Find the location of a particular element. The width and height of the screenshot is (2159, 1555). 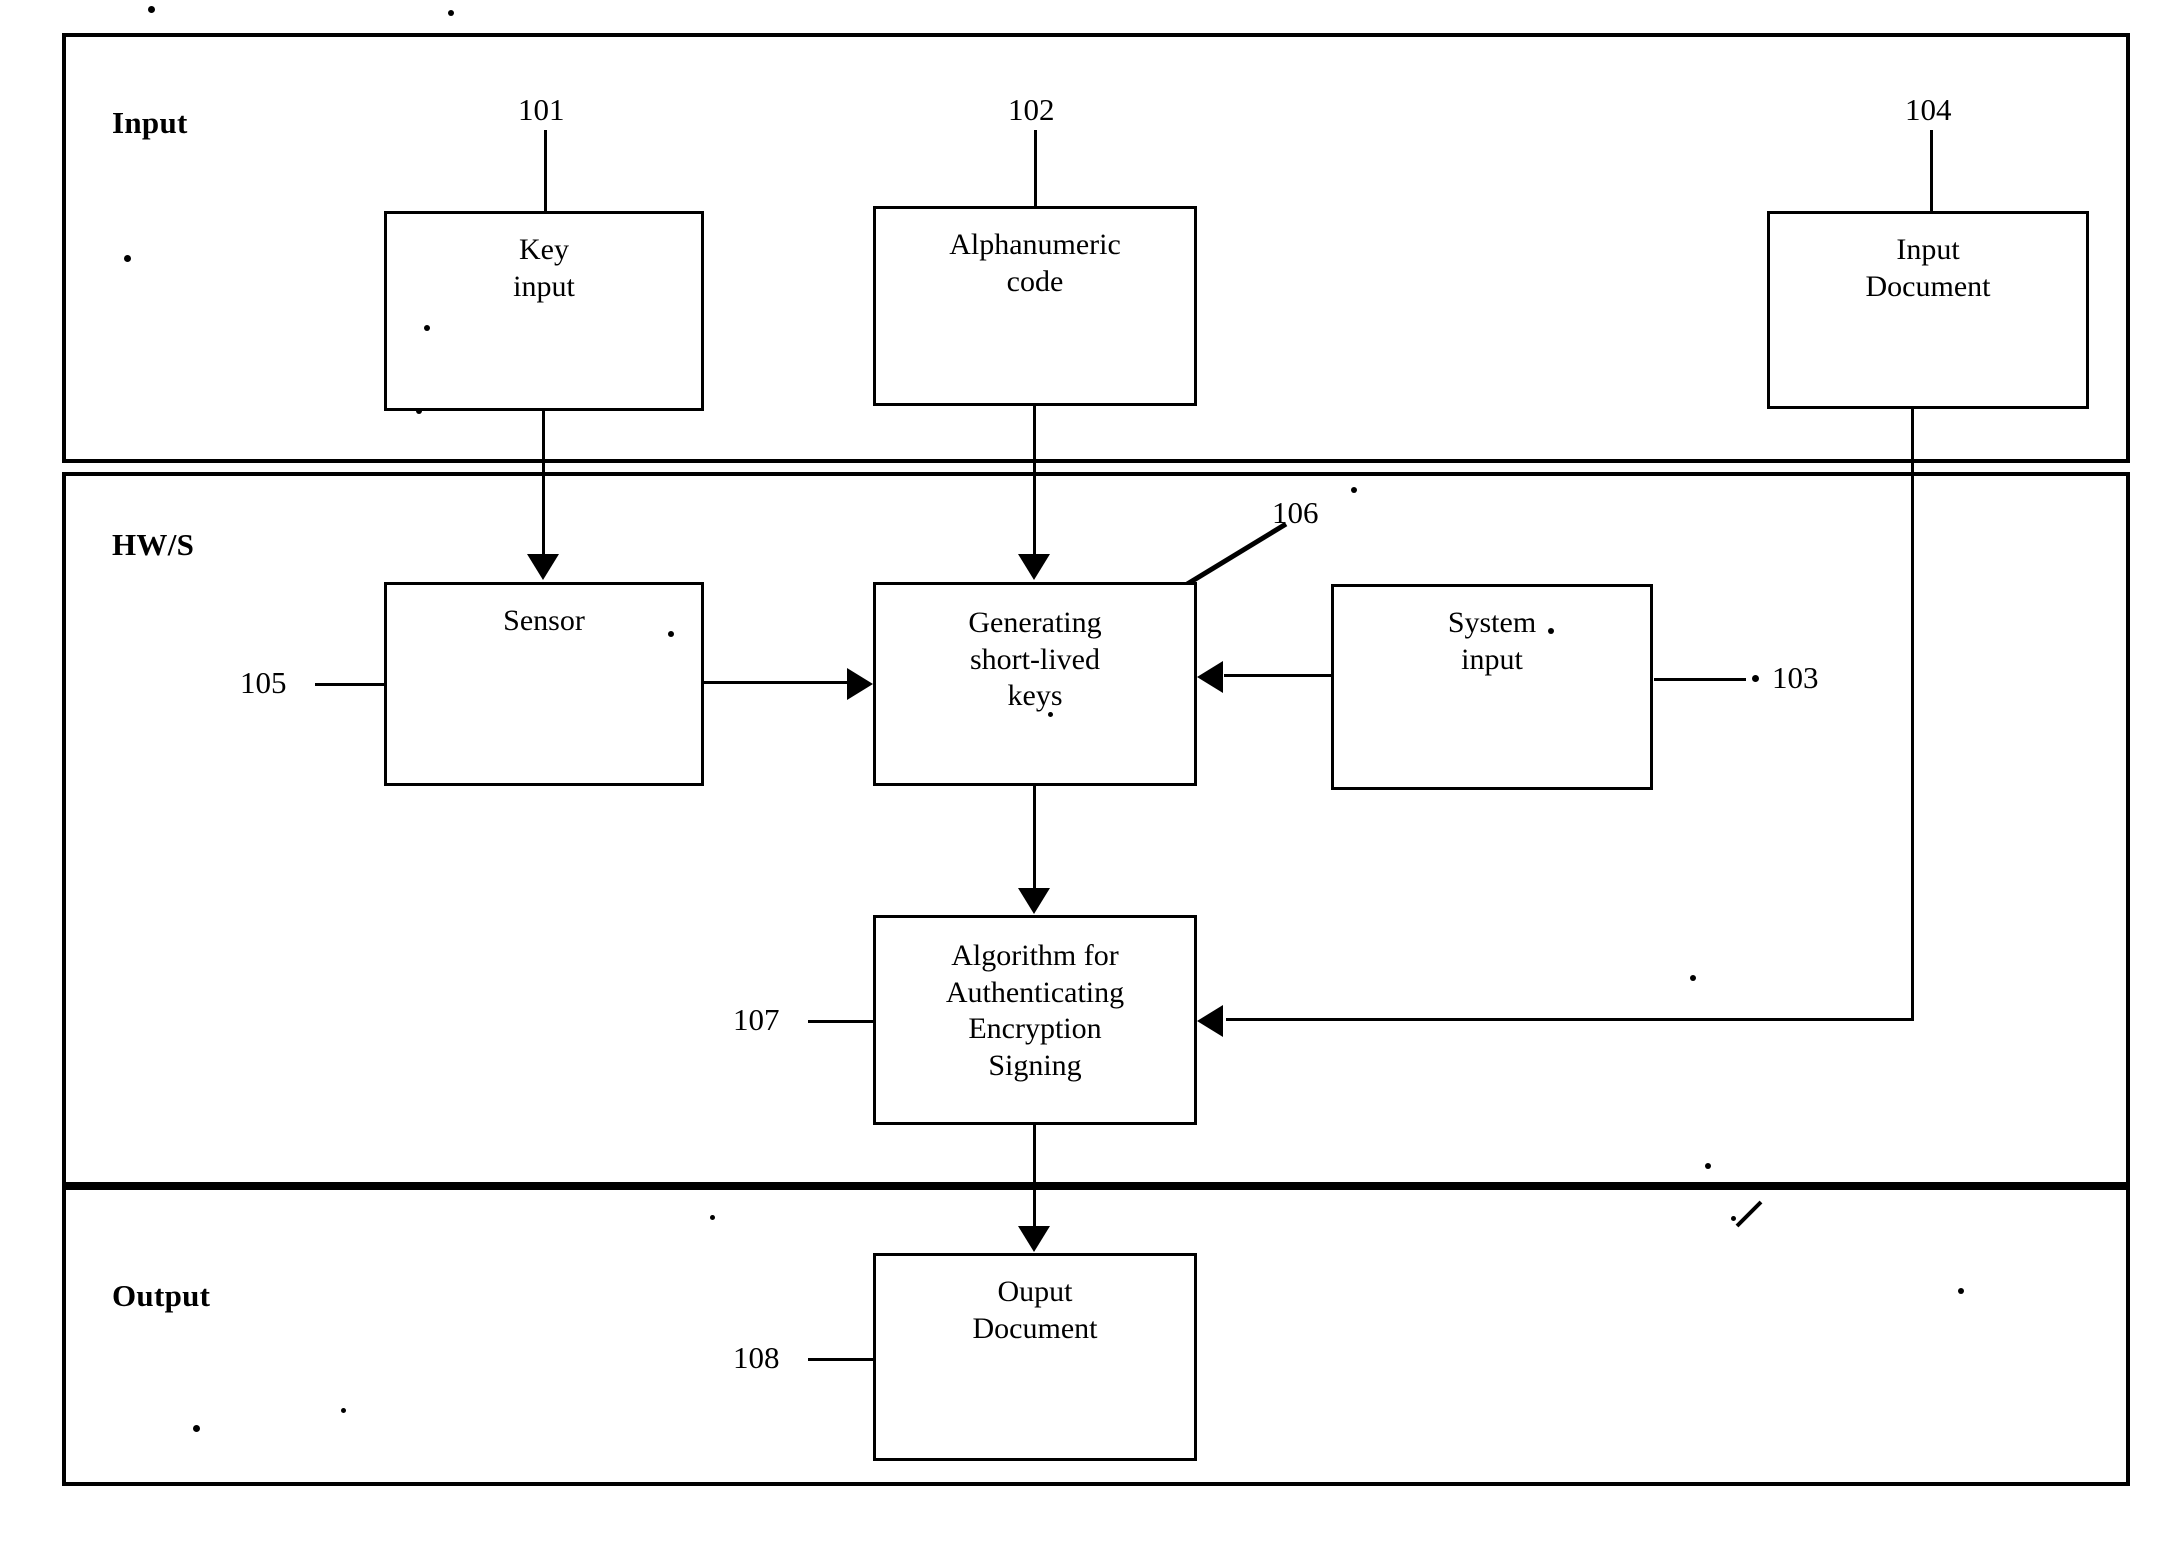

reference-numeral-101: 101 is located at coordinates (541, 109).